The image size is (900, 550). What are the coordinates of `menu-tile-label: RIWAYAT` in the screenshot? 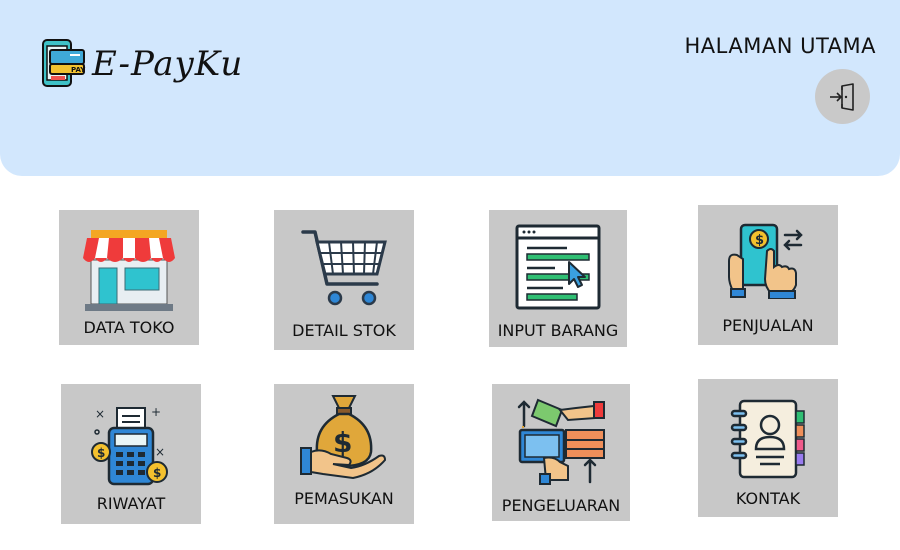 It's located at (131, 503).